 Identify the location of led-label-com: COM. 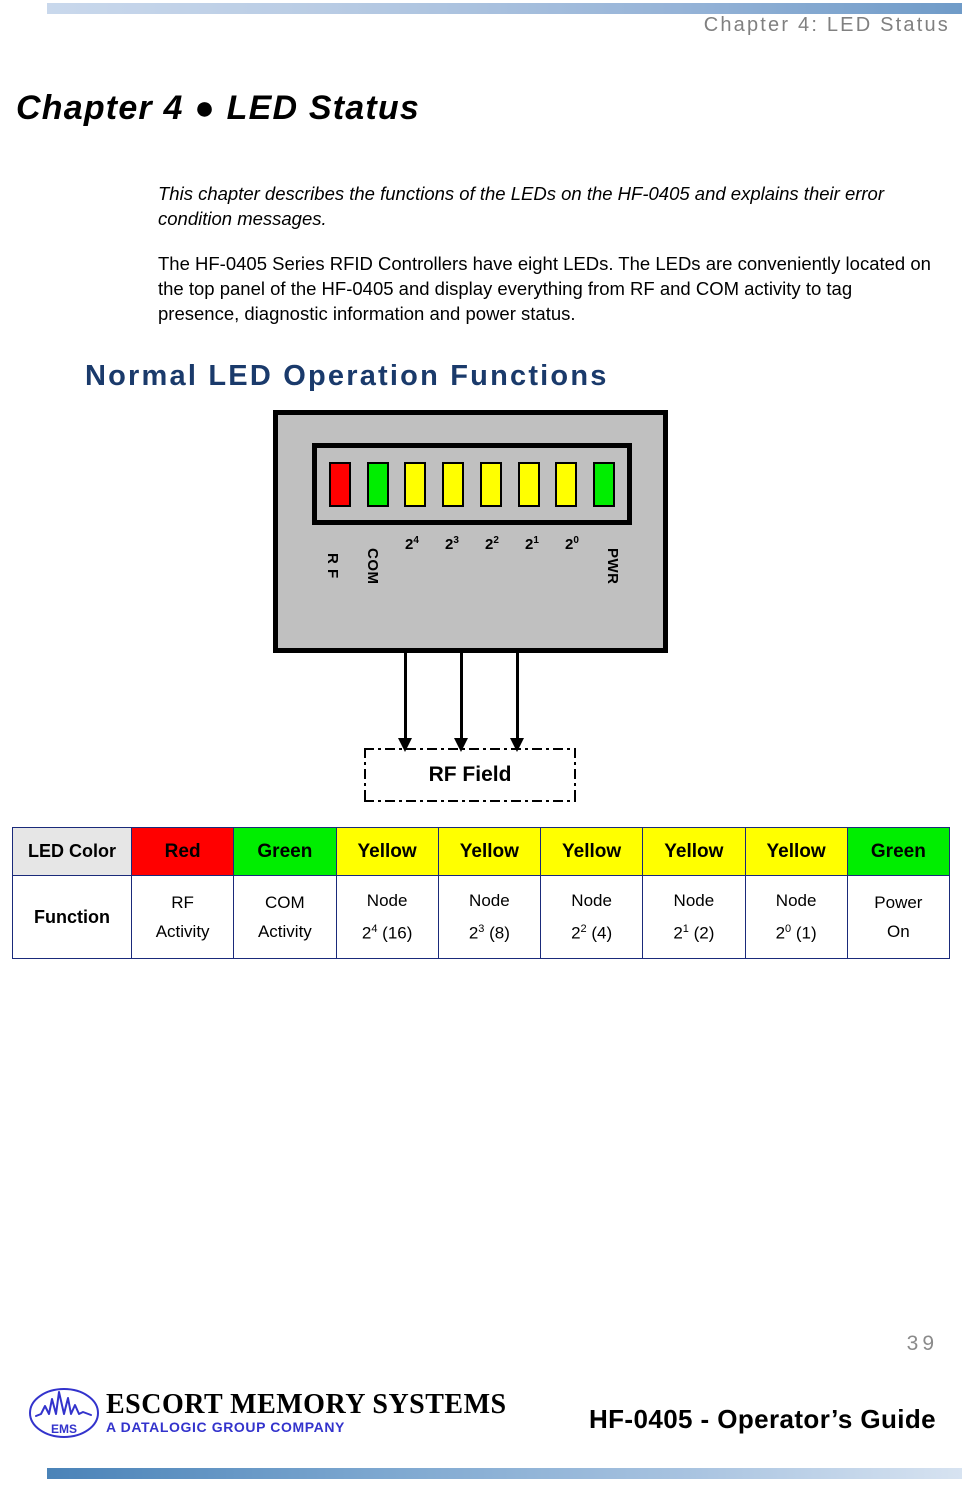
(372, 566).